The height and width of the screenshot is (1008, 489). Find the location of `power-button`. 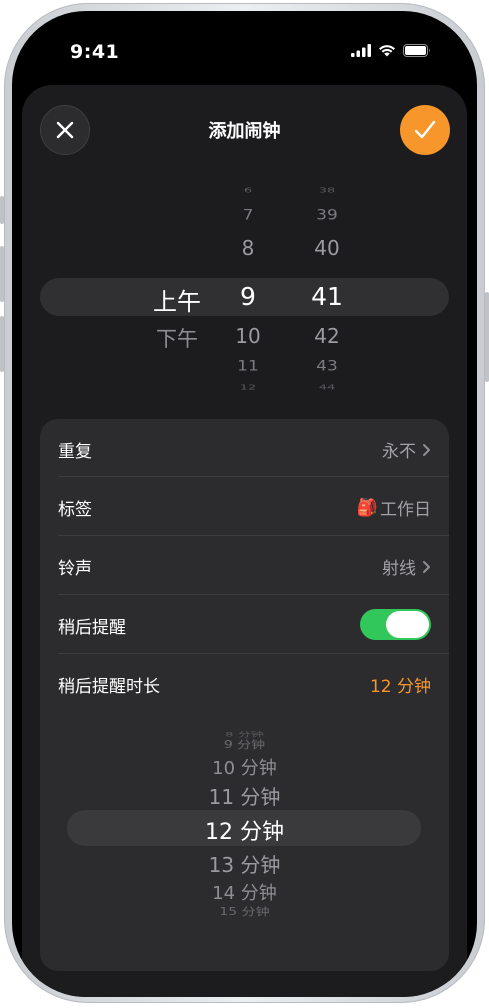

power-button is located at coordinates (487, 337).